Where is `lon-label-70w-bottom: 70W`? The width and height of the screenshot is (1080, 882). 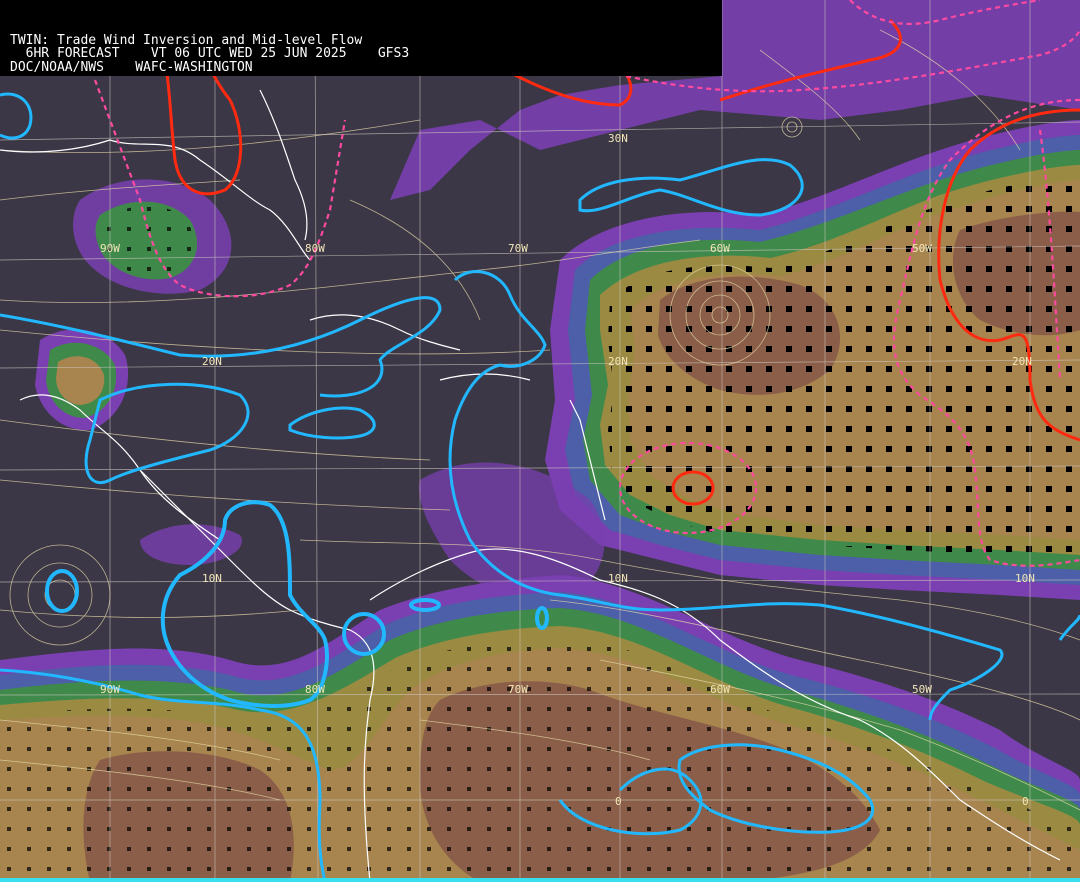 lon-label-70w-bottom: 70W is located at coordinates (518, 689).